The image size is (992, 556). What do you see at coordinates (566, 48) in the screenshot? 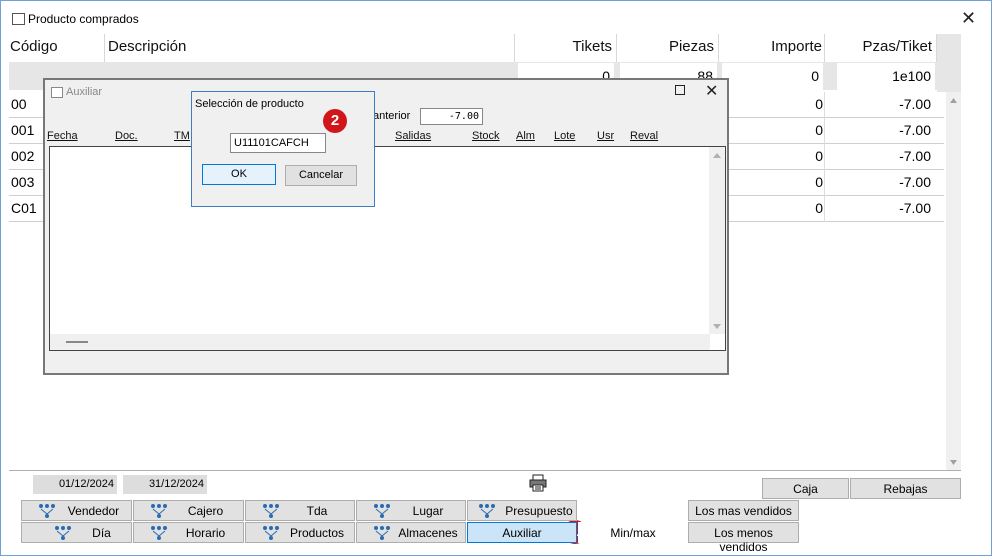
I see `col-tikets: Tikets` at bounding box center [566, 48].